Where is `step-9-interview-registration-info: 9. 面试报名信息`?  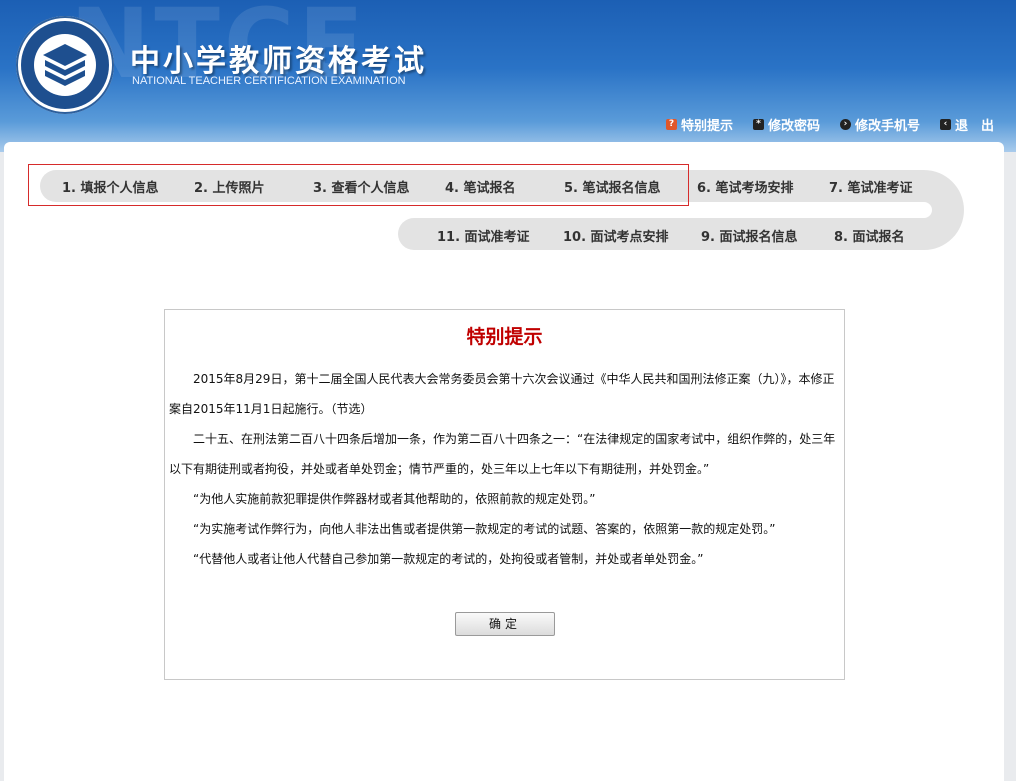 step-9-interview-registration-info: 9. 面试报名信息 is located at coordinates (749, 235).